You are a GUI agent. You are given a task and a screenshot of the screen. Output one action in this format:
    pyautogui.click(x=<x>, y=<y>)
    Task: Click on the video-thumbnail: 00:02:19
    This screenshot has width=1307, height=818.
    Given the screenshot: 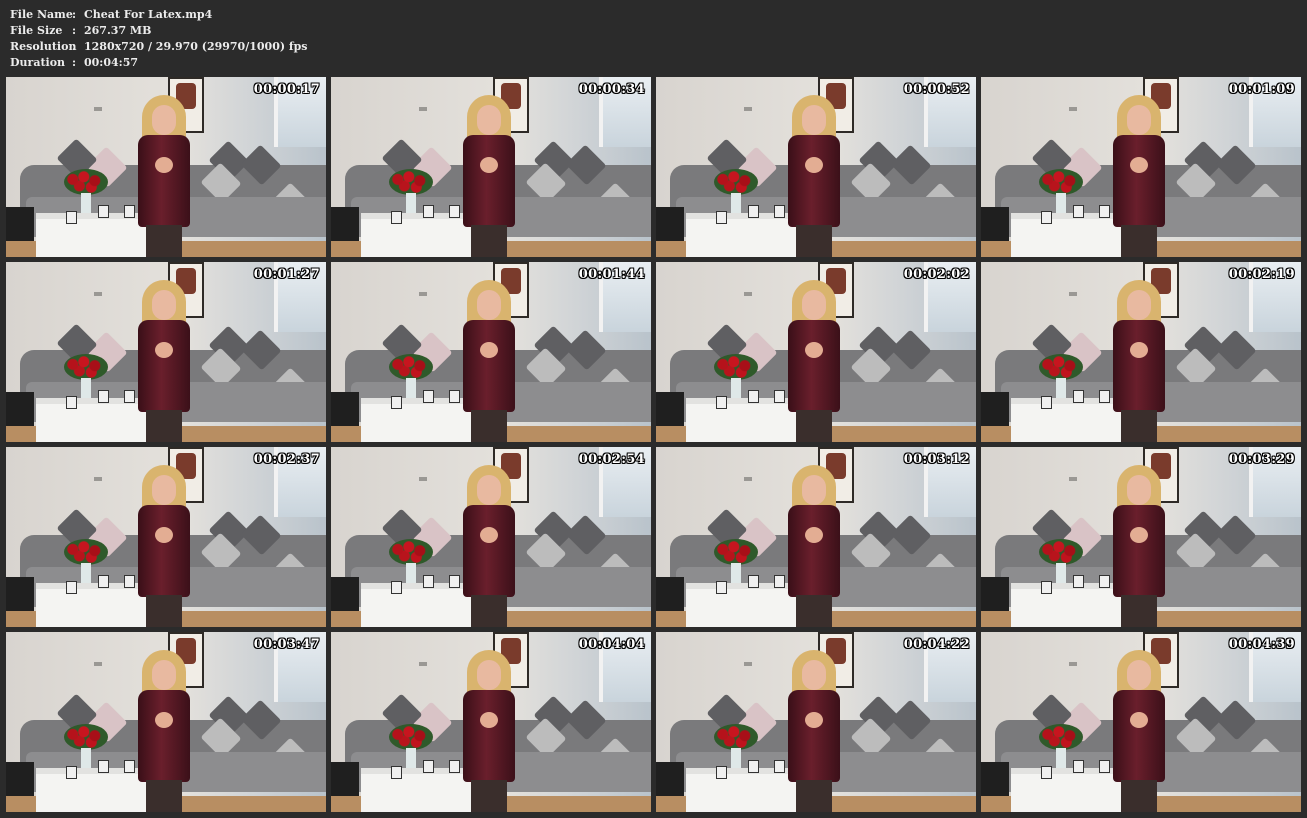 What is the action you would take?
    pyautogui.click(x=1141, y=352)
    